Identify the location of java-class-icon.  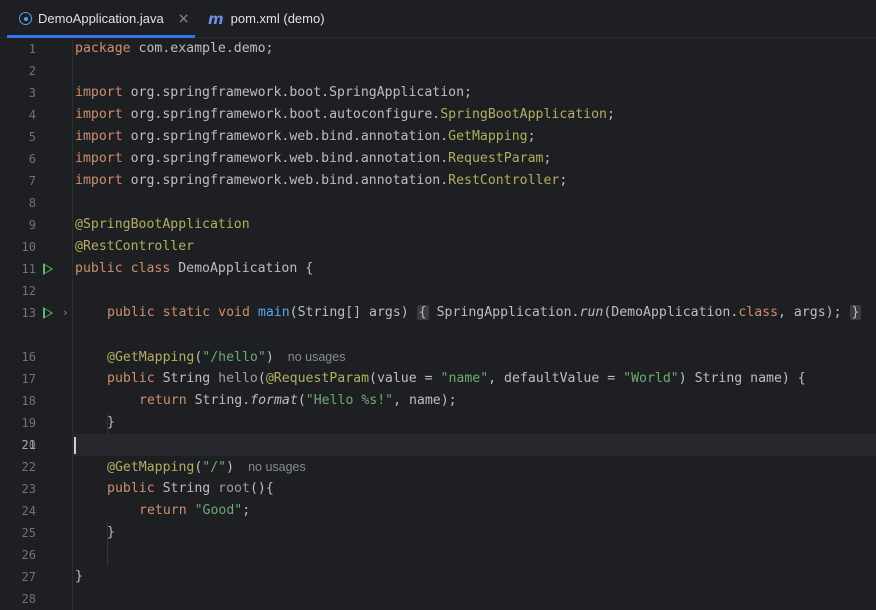
(25, 18).